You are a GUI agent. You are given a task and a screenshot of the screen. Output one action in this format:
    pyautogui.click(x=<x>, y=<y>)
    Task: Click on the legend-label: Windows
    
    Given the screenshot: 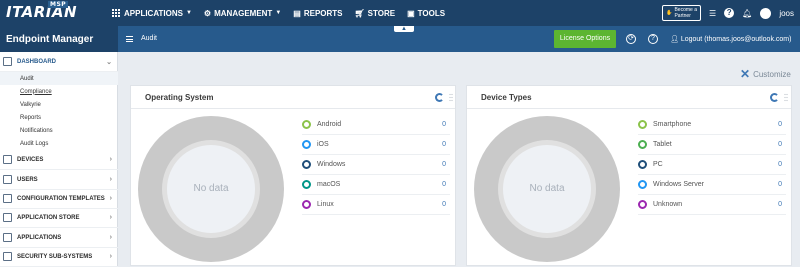 What is the action you would take?
    pyautogui.click(x=331, y=164)
    